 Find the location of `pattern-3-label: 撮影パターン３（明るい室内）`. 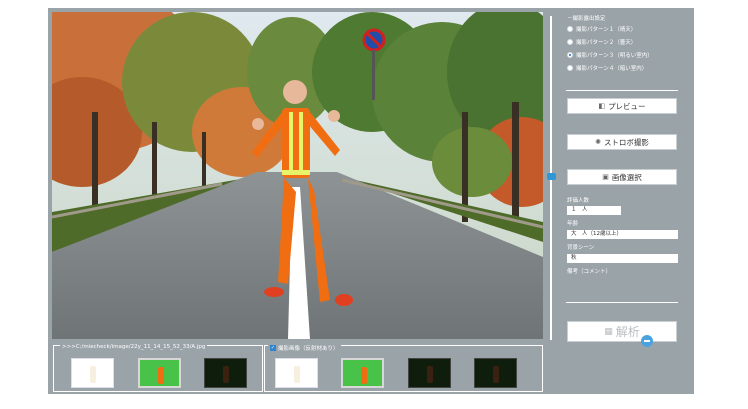

pattern-3-label: 撮影パターン３（明るい室内） is located at coordinates (614, 56).